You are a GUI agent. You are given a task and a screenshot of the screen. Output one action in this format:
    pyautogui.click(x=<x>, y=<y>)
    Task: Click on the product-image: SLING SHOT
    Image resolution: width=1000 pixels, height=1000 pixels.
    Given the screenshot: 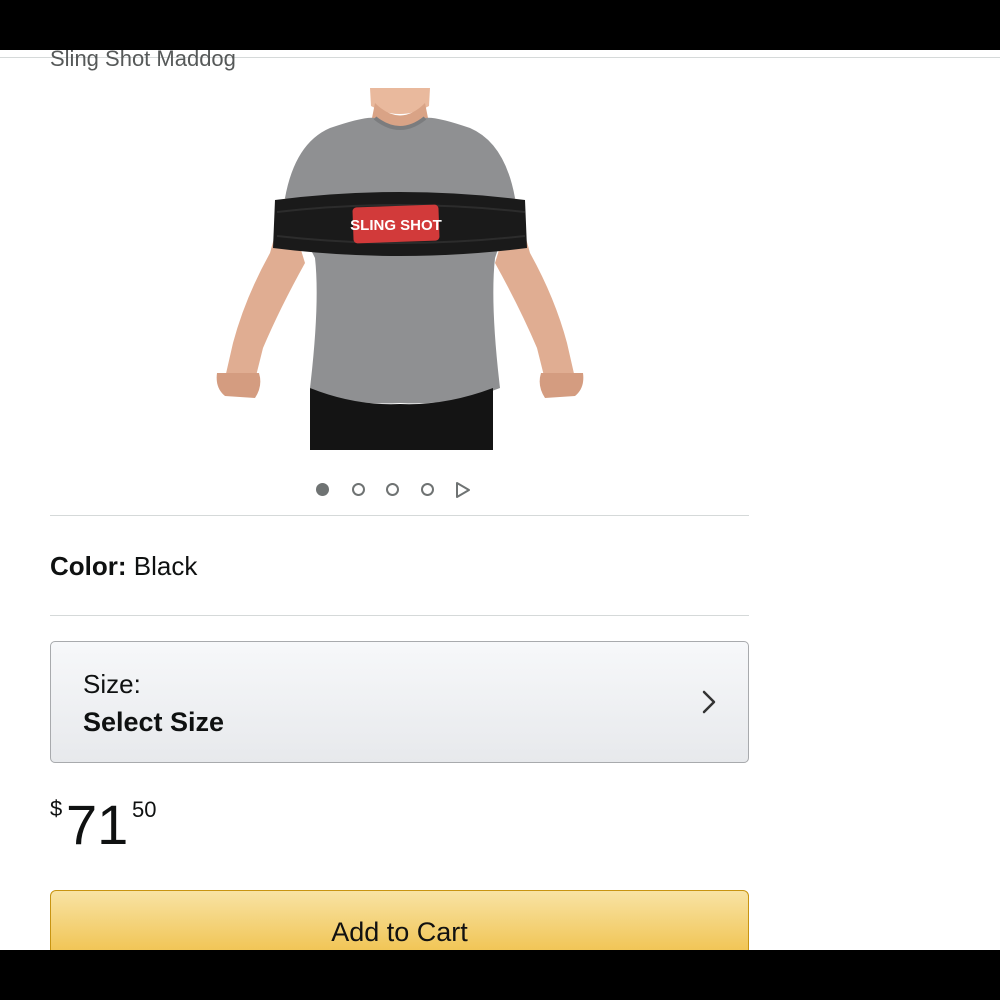 What is the action you would take?
    pyautogui.click(x=400, y=269)
    